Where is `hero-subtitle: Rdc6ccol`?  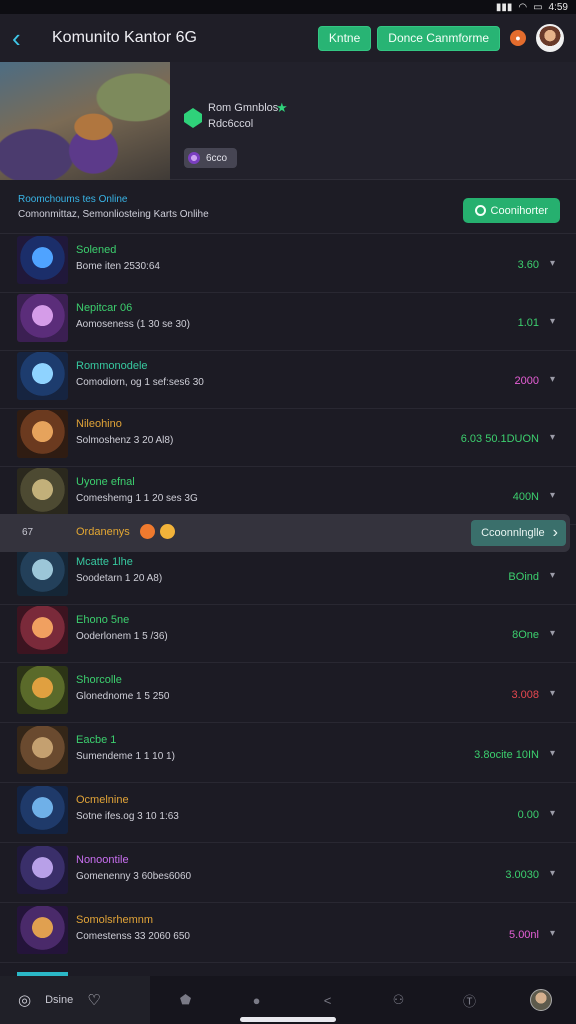 hero-subtitle: Rdc6ccol is located at coordinates (231, 124).